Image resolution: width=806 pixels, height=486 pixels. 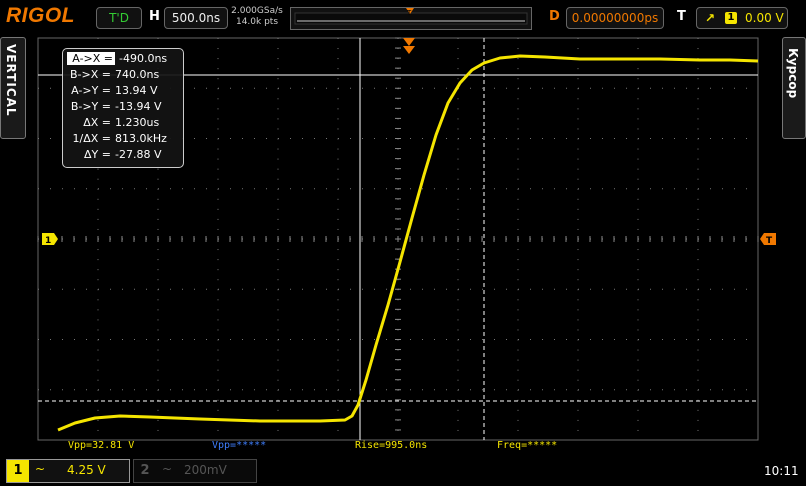 What do you see at coordinates (113, 122) in the screenshot?
I see `cursor-readout-row: ΔX = 1.230us` at bounding box center [113, 122].